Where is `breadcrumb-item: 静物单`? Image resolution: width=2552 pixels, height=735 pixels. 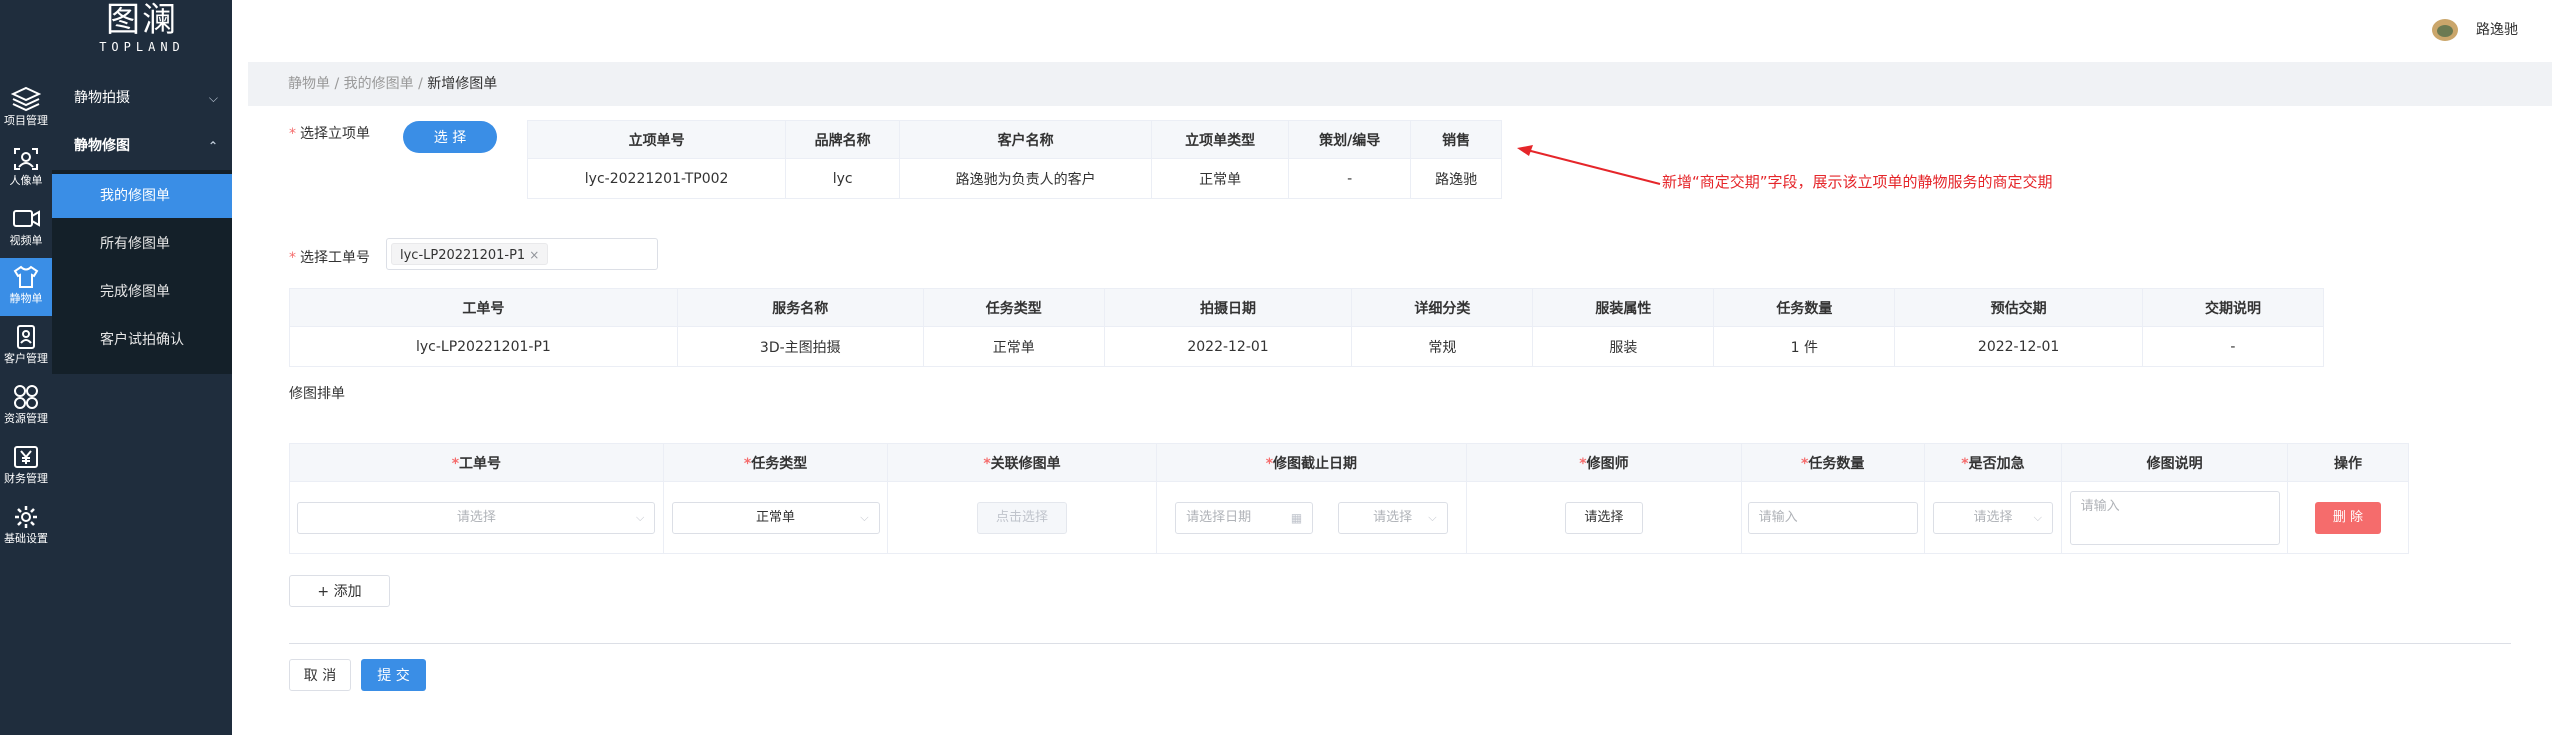 breadcrumb-item: 静物单 is located at coordinates (309, 84).